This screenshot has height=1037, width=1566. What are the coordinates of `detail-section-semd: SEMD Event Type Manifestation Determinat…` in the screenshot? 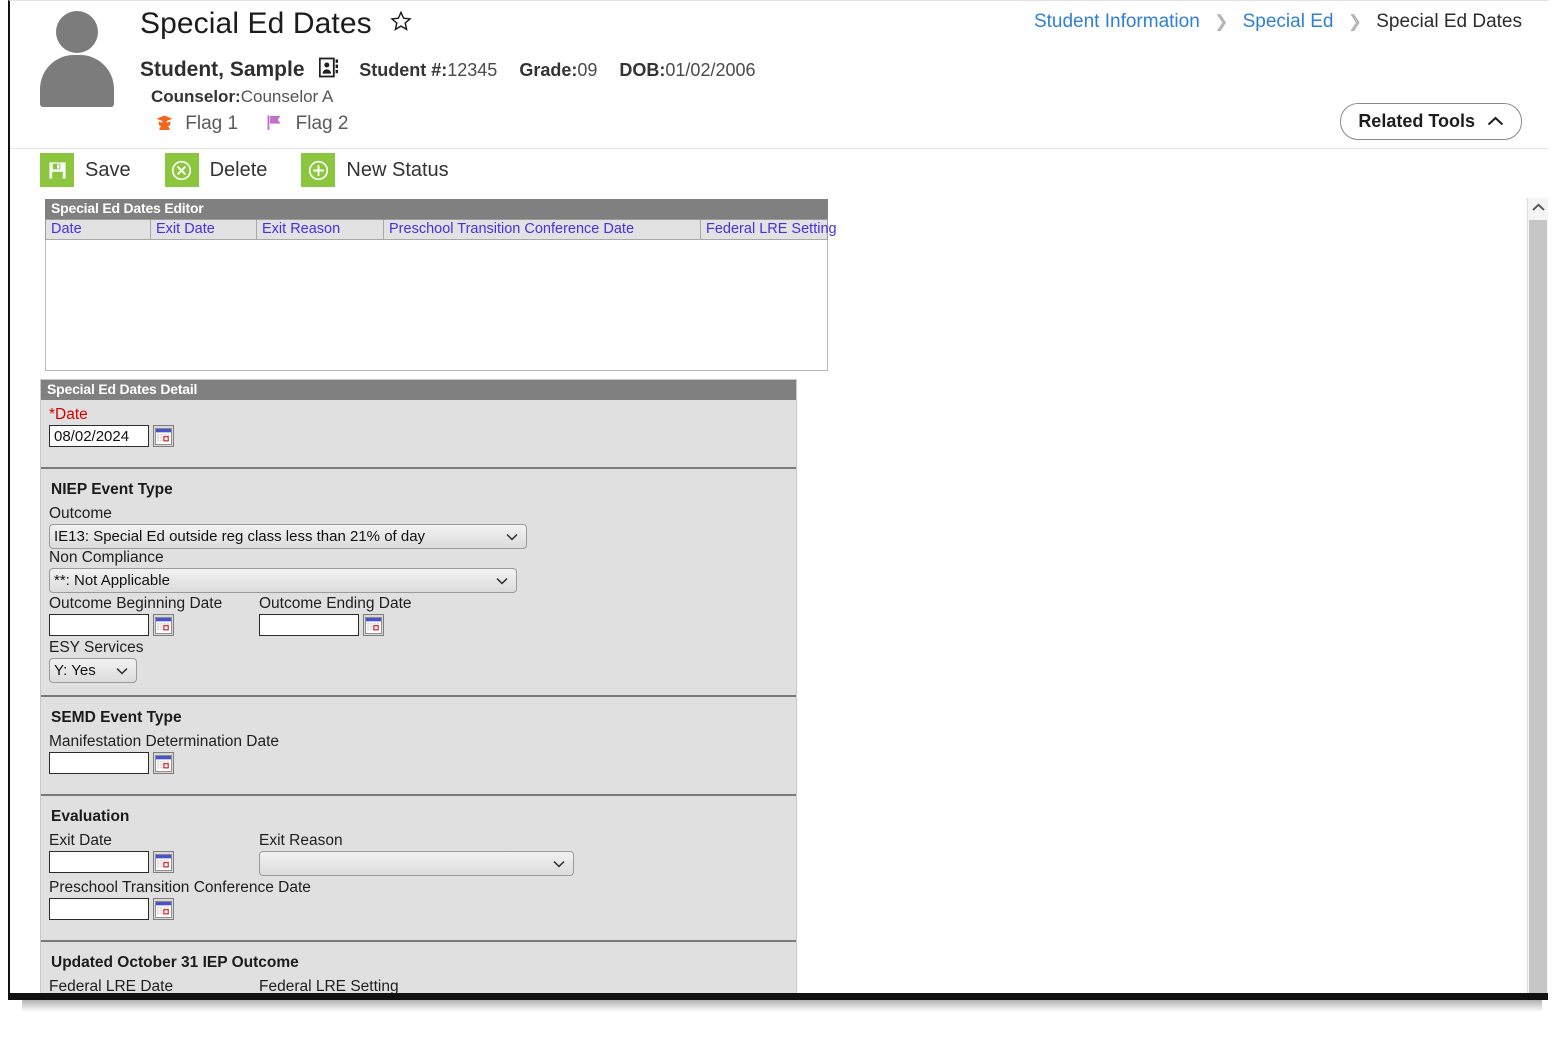 It's located at (418, 746).